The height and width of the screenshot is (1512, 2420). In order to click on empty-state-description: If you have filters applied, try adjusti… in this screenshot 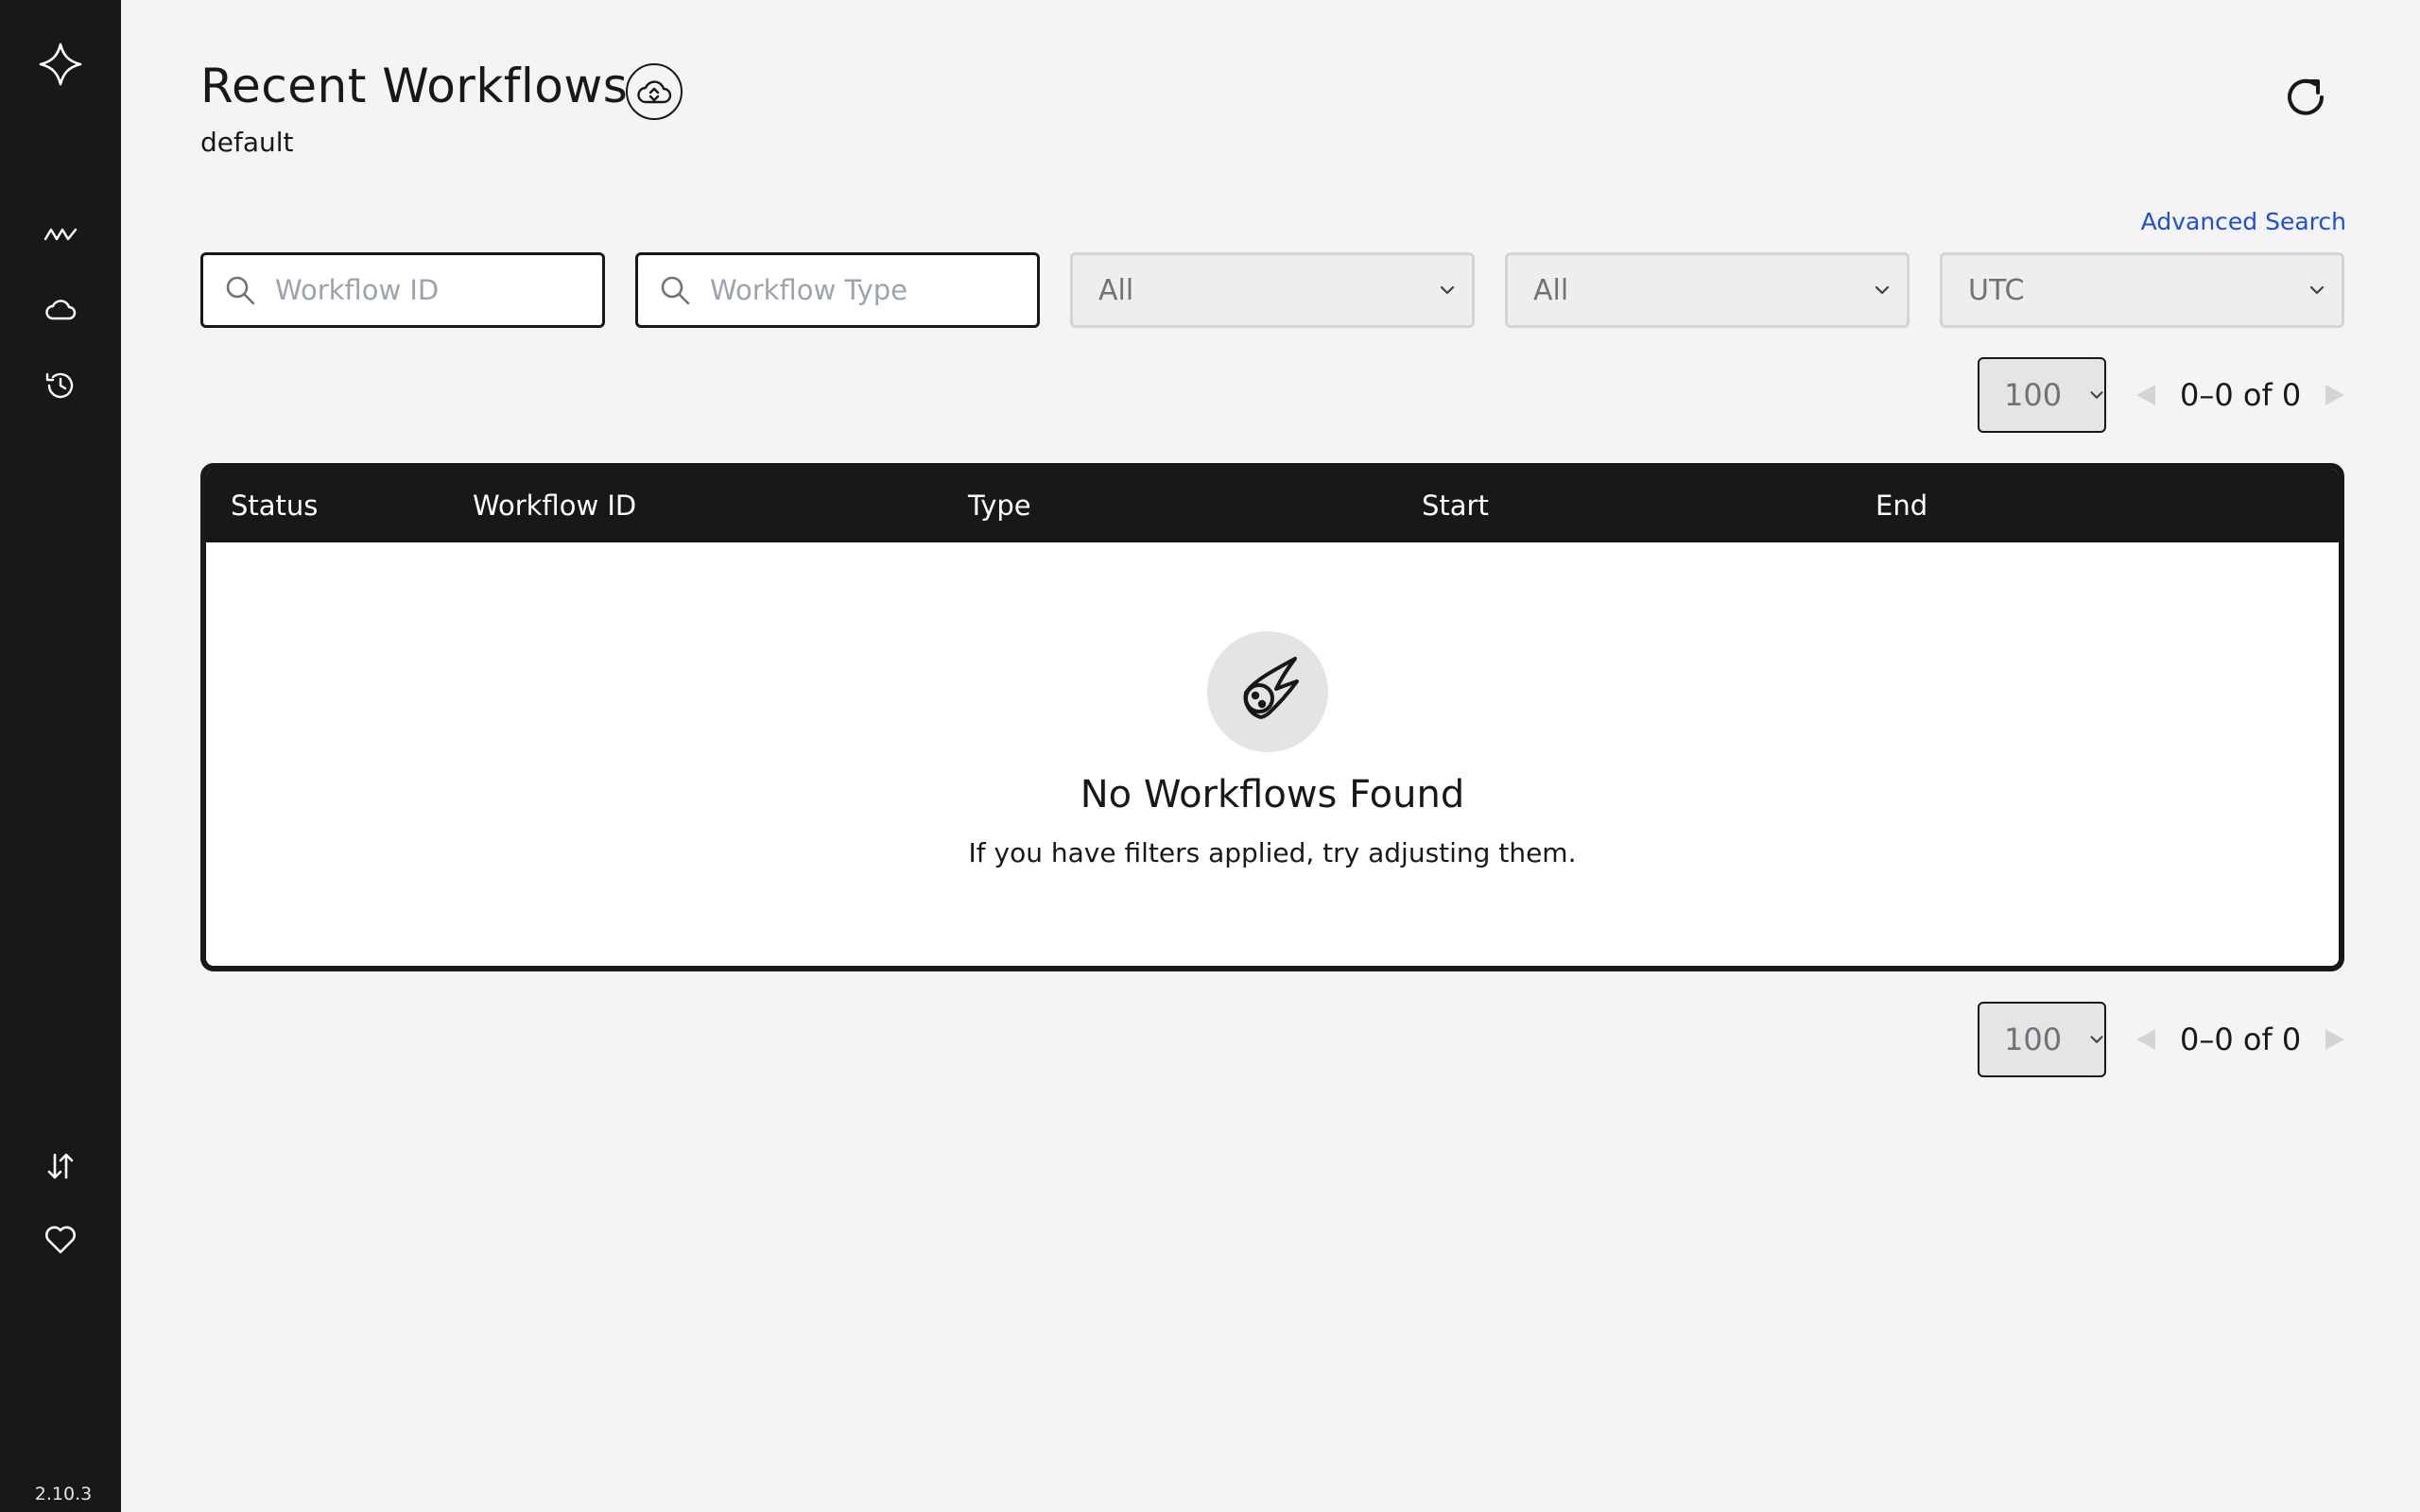, I will do `click(1272, 852)`.